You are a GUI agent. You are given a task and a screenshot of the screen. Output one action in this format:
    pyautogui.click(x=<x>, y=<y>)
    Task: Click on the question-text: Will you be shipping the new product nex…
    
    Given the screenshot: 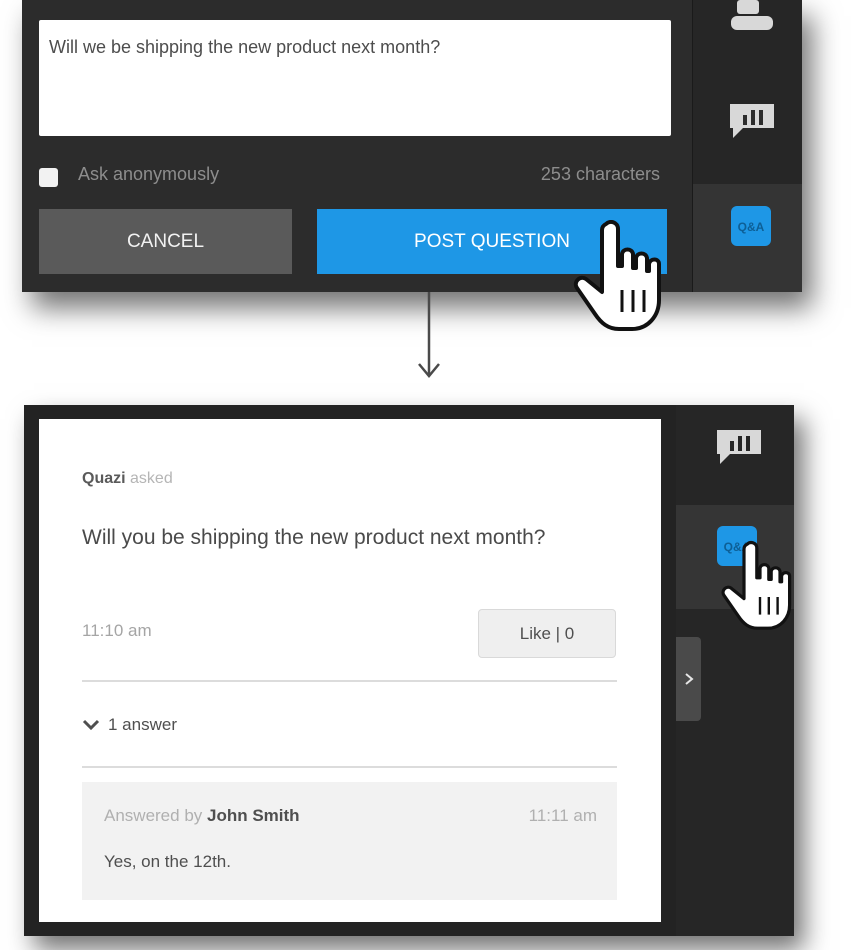 What is the action you would take?
    pyautogui.click(x=314, y=537)
    